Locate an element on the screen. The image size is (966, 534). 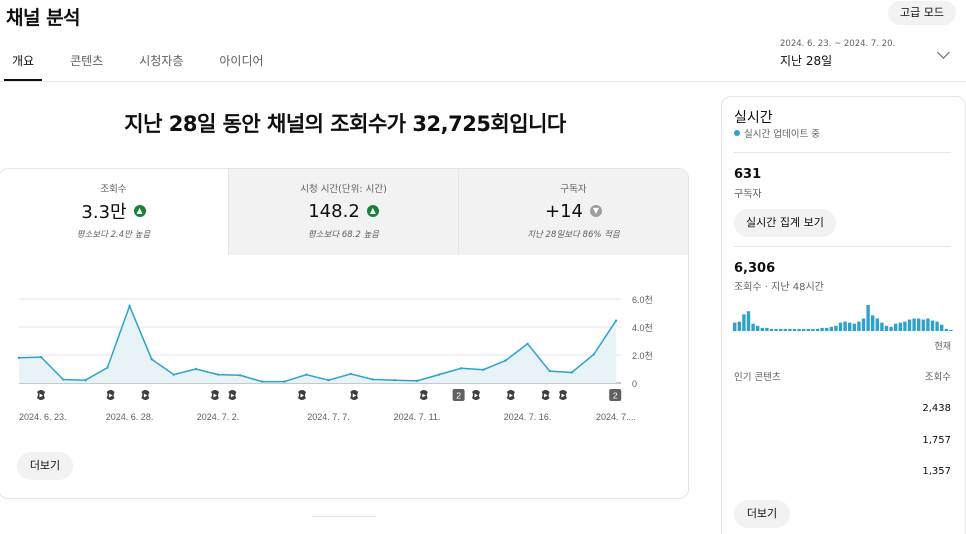
tab-audience: 시청자층 is located at coordinates (161, 66).